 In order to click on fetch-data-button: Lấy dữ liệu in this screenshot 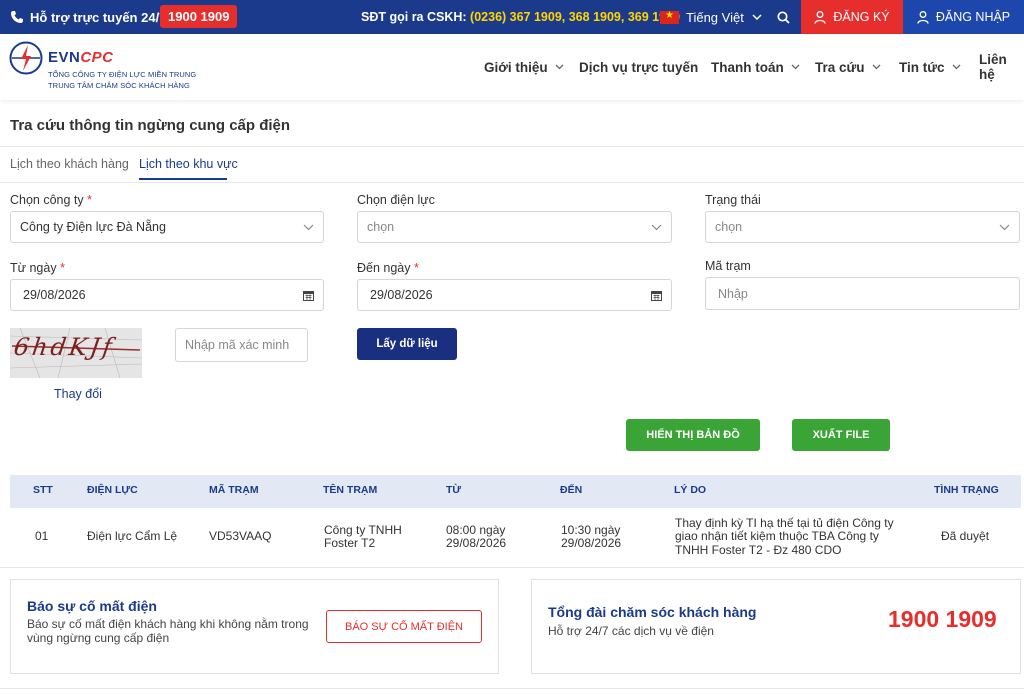, I will do `click(407, 344)`.